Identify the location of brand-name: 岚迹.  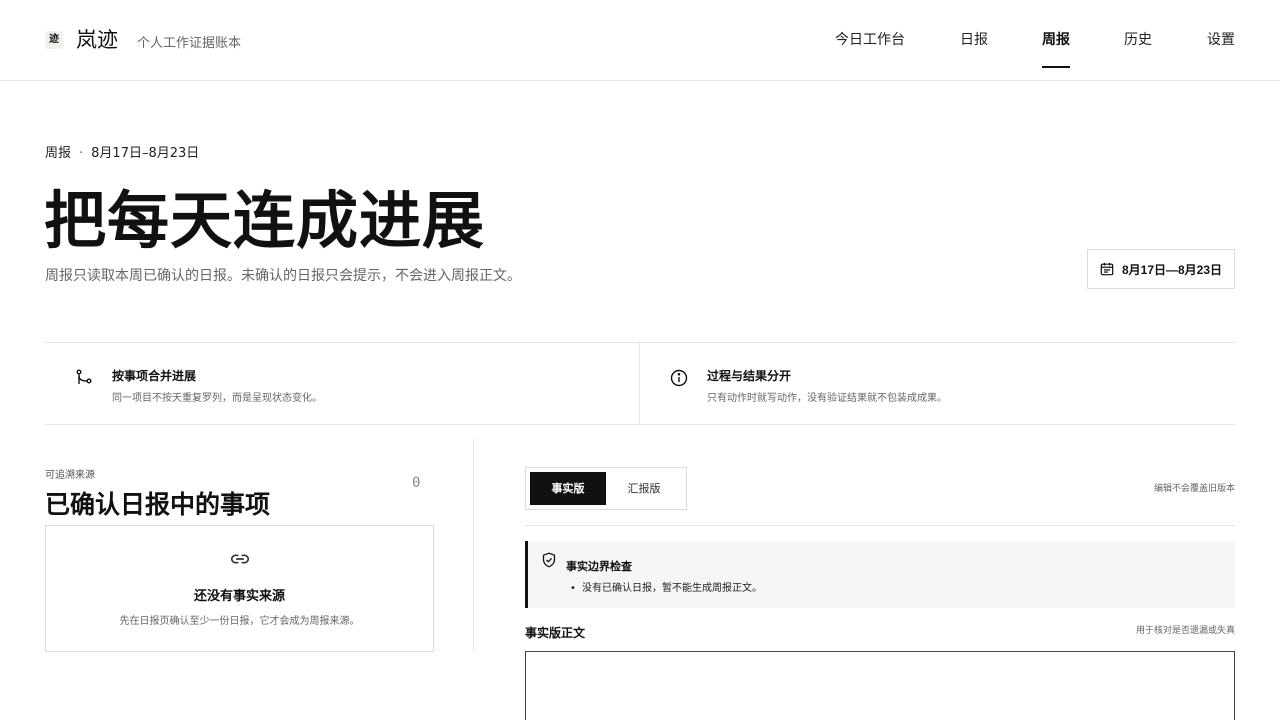
(97, 40).